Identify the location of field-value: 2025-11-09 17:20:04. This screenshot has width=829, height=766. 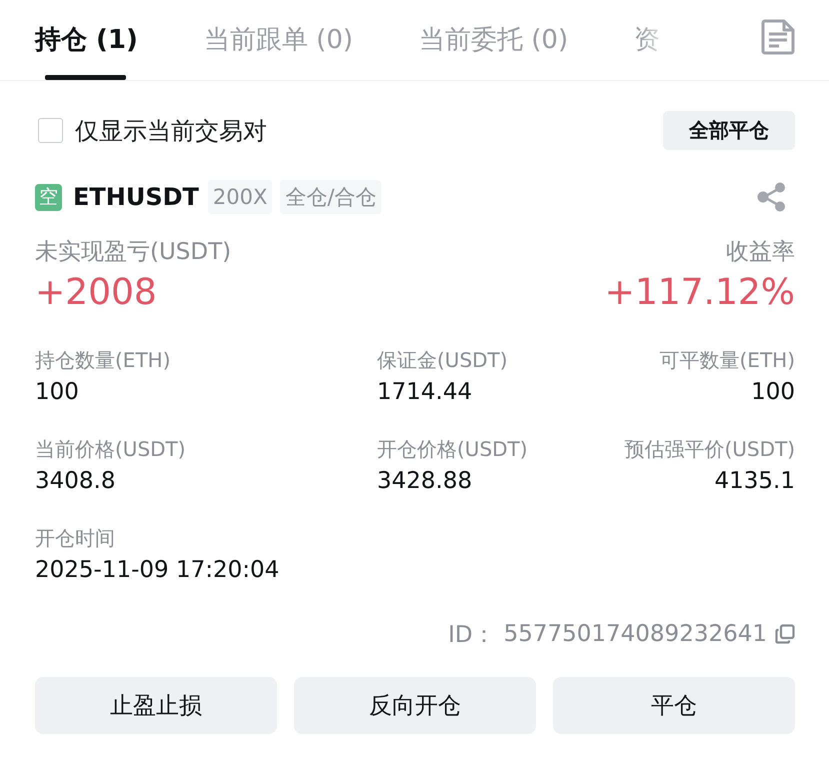
(157, 570).